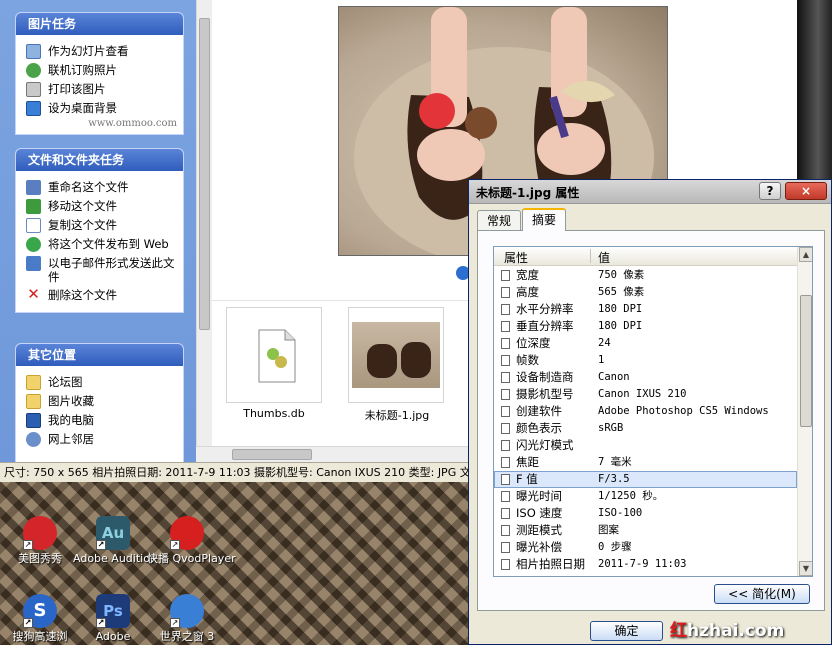 Image resolution: width=832 pixels, height=645 pixels. I want to click on property-row: 摄影机型号 Canon IXUS 210, so click(645, 394).